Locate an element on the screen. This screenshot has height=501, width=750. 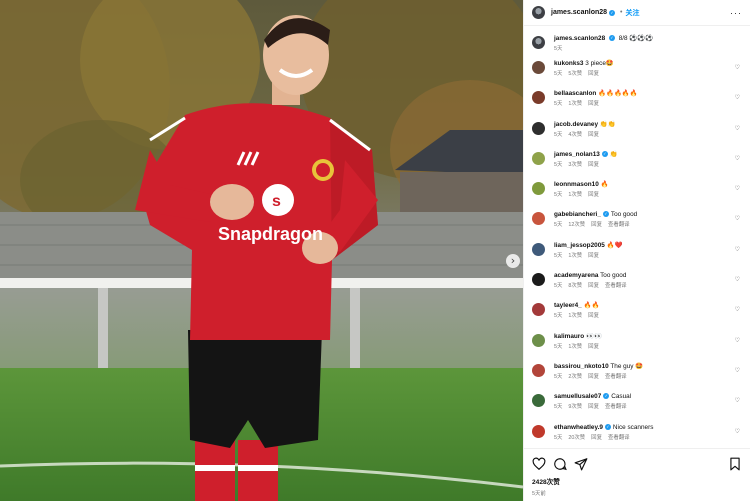
comment-username: leonnmason10 is located at coordinates (576, 184).